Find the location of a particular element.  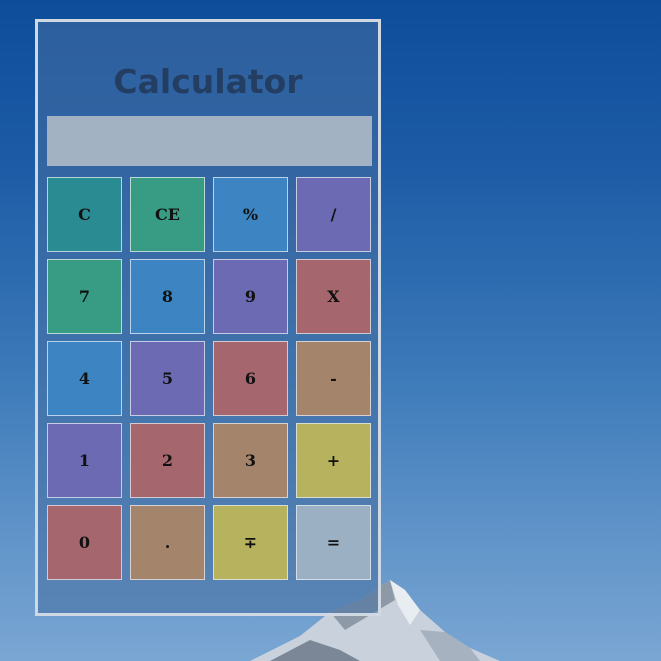

equals-button: = is located at coordinates (333, 542).